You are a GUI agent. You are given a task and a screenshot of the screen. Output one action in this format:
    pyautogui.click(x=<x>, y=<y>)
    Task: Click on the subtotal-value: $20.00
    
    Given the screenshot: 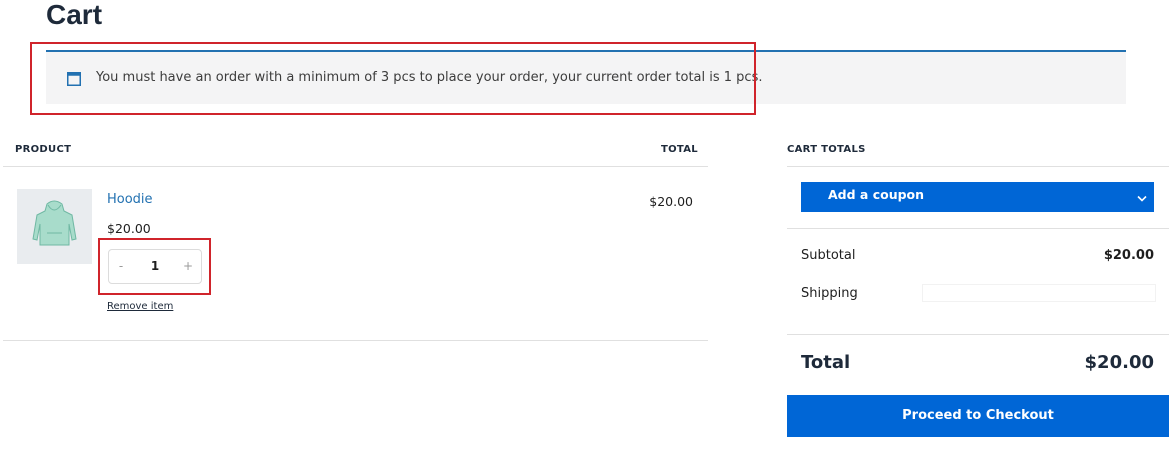 What is the action you would take?
    pyautogui.click(x=1128, y=255)
    